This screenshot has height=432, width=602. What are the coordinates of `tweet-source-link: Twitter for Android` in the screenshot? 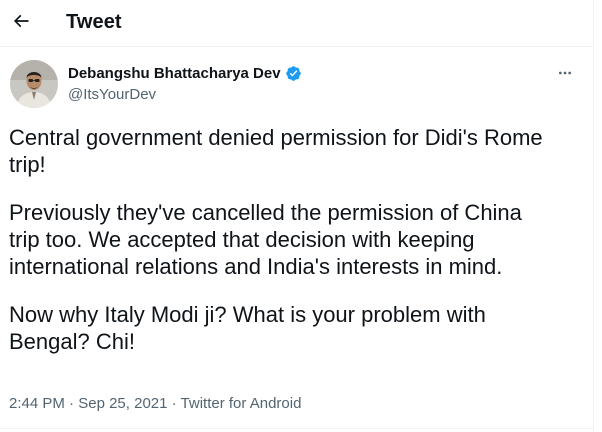 It's located at (241, 403).